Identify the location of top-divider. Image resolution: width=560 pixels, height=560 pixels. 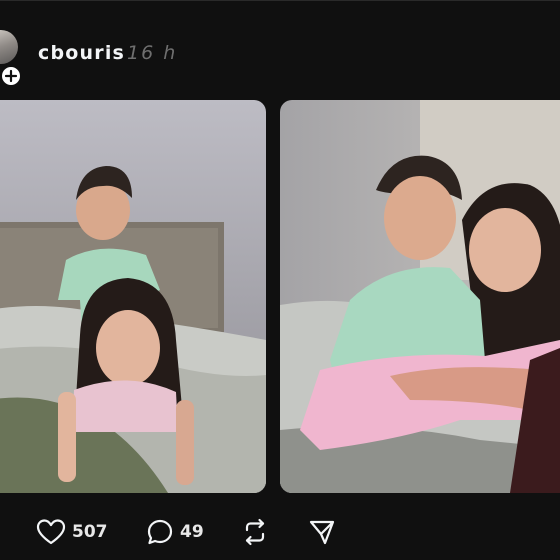
(280, 0).